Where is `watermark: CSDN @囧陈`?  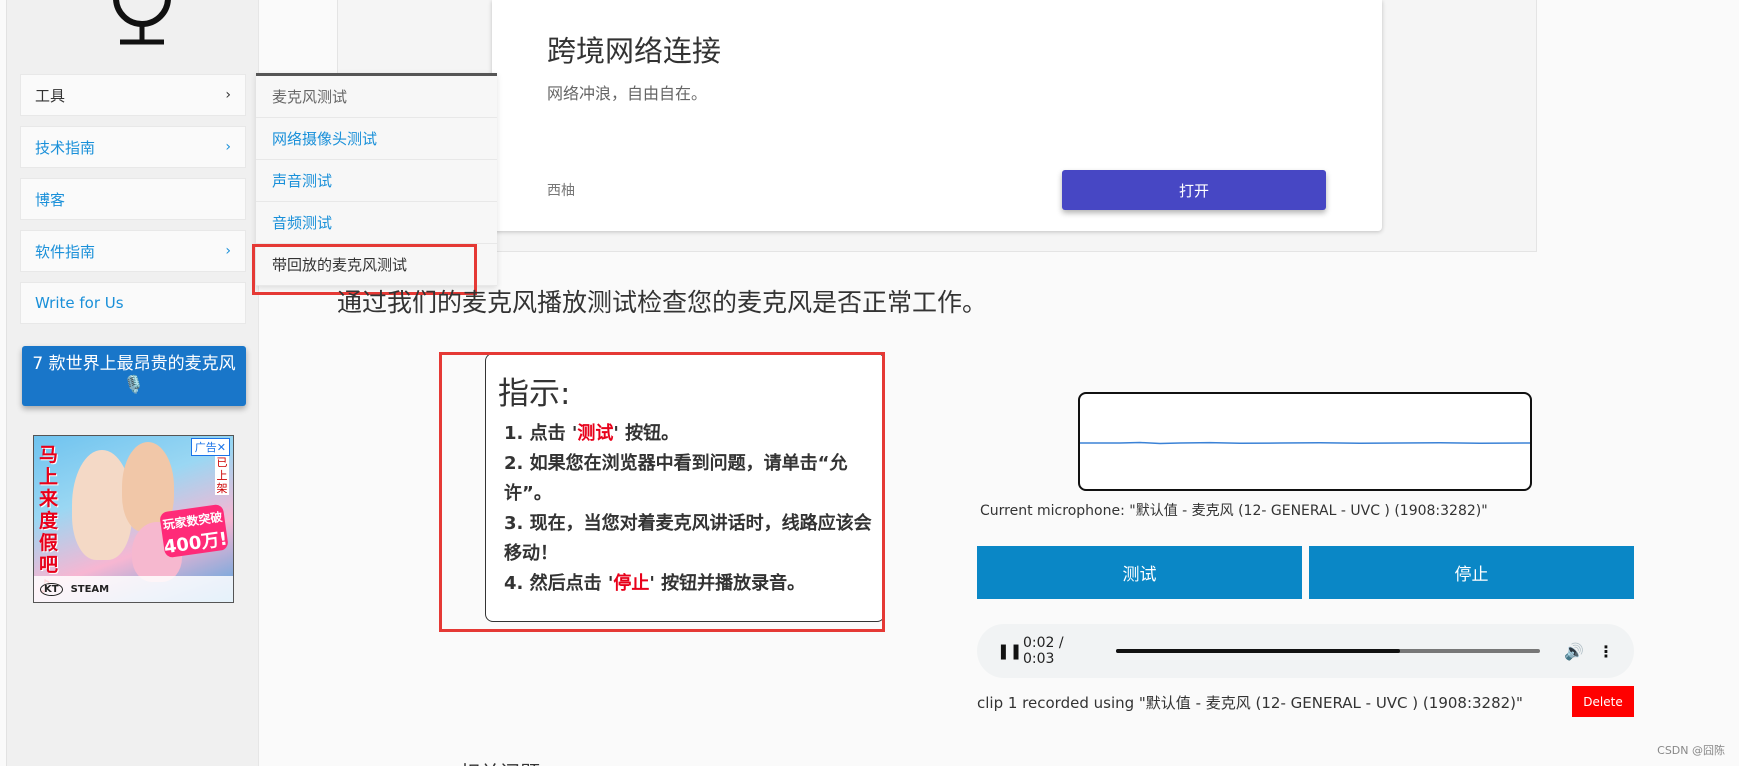
watermark: CSDN @囧陈 is located at coordinates (1691, 750).